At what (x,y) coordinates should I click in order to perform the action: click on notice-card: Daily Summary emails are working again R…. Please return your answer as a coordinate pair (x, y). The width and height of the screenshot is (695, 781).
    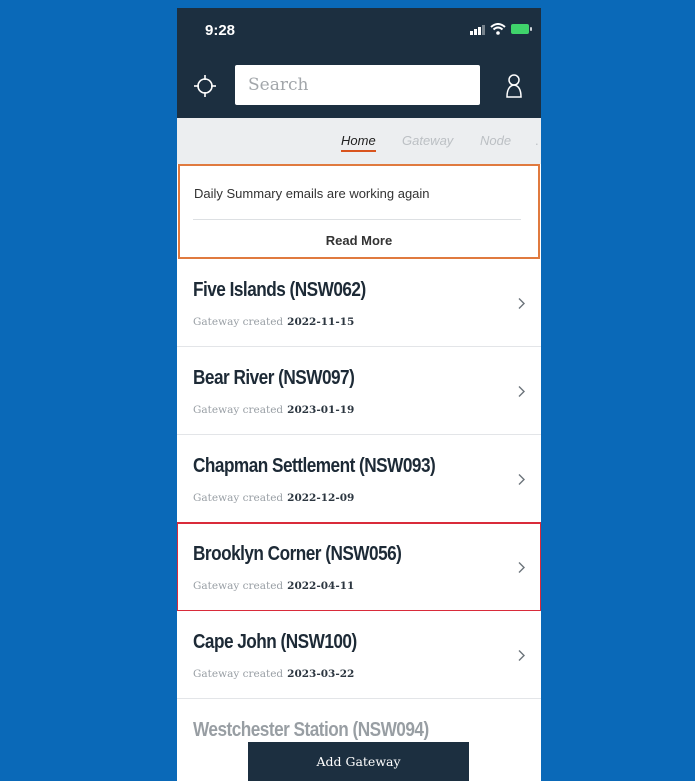
    Looking at the image, I should click on (359, 211).